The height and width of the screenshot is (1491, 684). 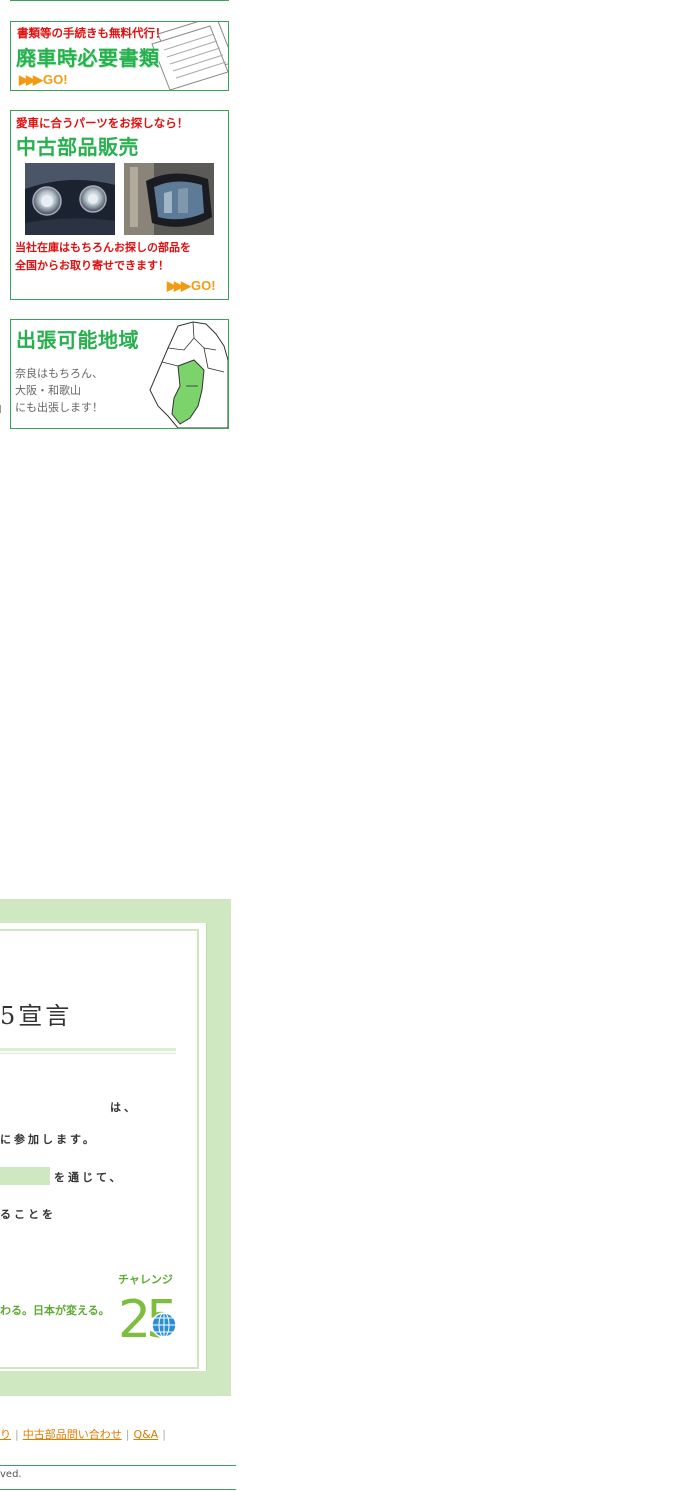 I want to click on footer-nav: り | 中古部品問い合わせ | Q&A |, so click(x=85, y=1434).